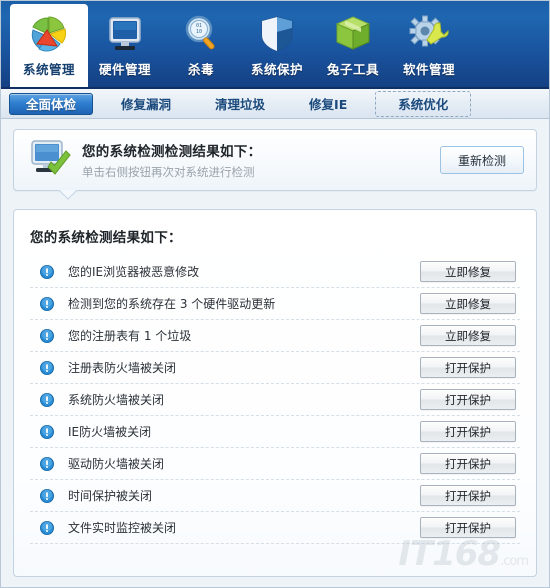 This screenshot has height=588, width=550. I want to click on toolbar-item-hardware-management: 硬件管理, so click(125, 46).